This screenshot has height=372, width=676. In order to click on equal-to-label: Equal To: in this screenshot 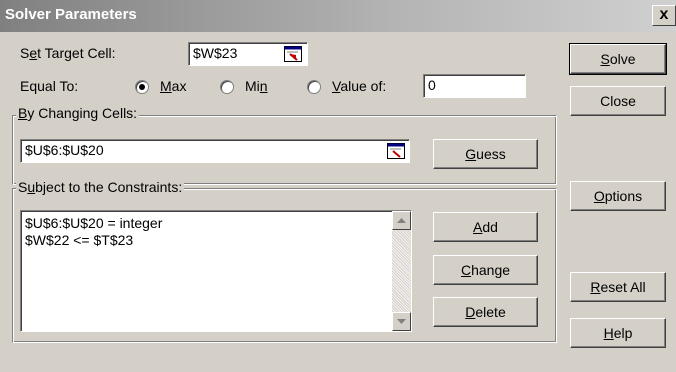, I will do `click(49, 86)`.